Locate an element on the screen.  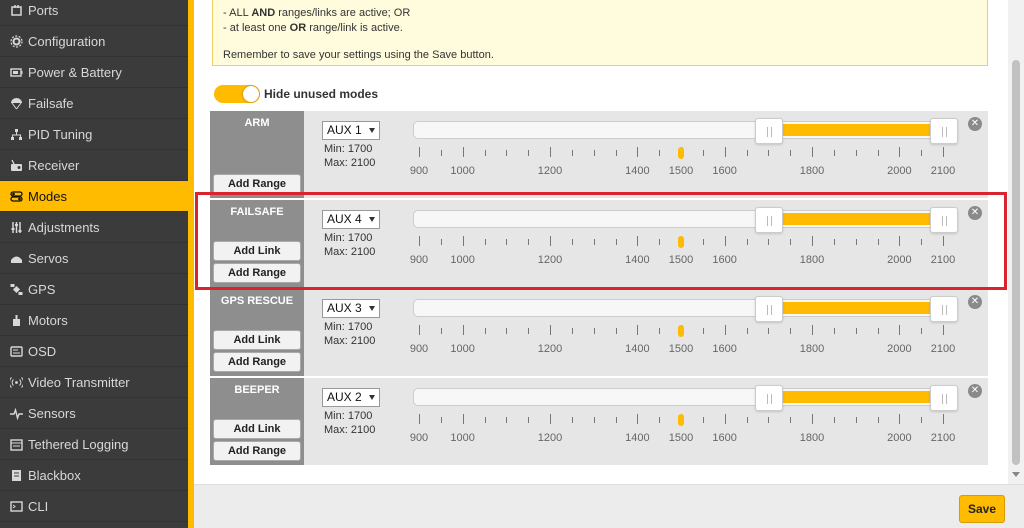
battery-icon is located at coordinates (13, 72).